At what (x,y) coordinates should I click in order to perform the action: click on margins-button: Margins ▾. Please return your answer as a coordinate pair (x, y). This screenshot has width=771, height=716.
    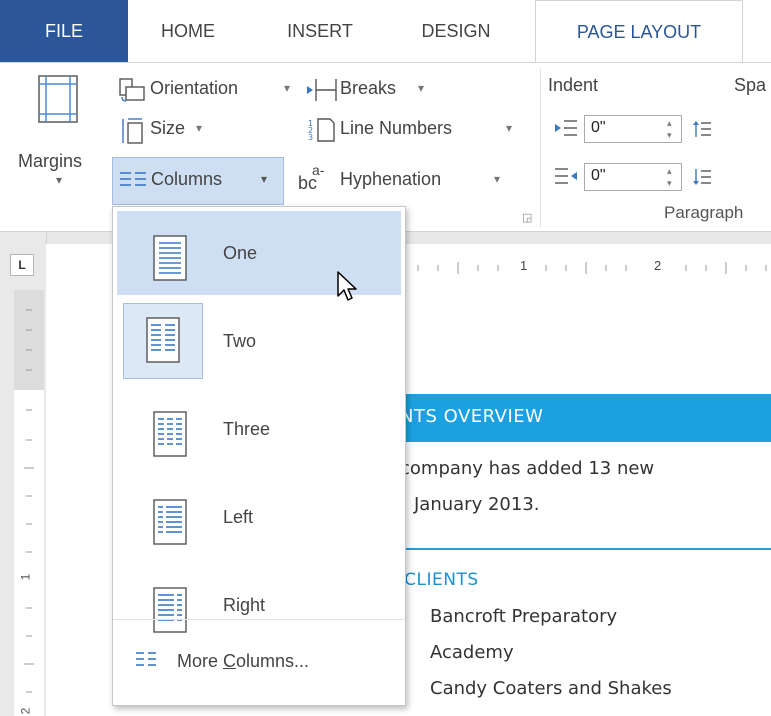
    Looking at the image, I should click on (57, 133).